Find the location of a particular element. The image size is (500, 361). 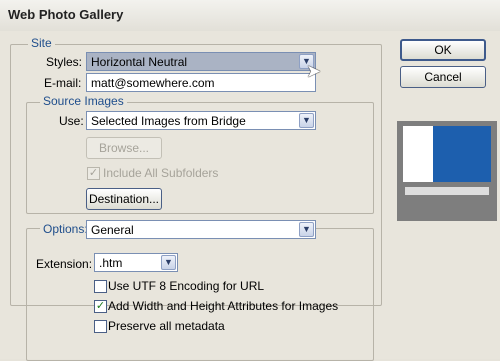

preview-thumbnail-strip is located at coordinates (447, 191).